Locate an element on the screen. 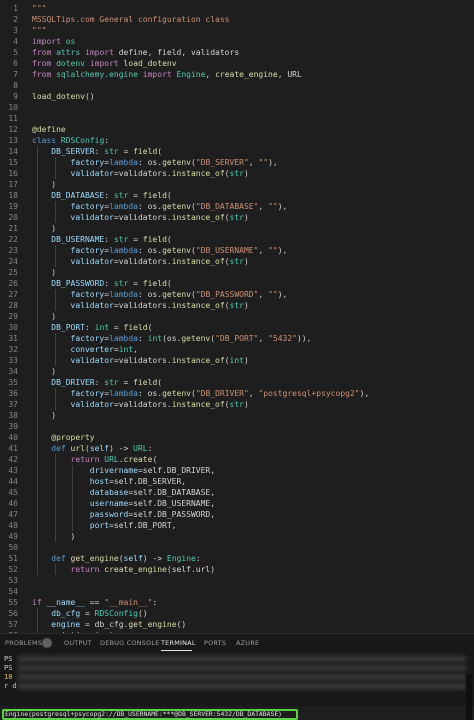 This screenshot has height=720, width=474. code-line: 17 ) is located at coordinates (237, 184).